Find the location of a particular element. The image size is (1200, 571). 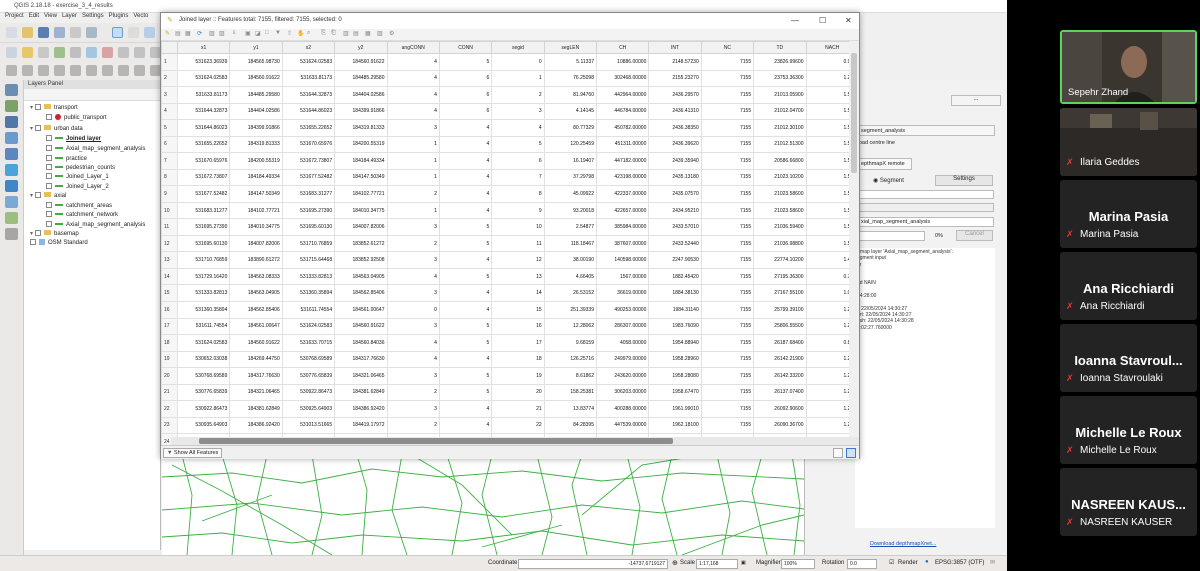

table-cell: 447539.00000 is located at coordinates (622, 425).